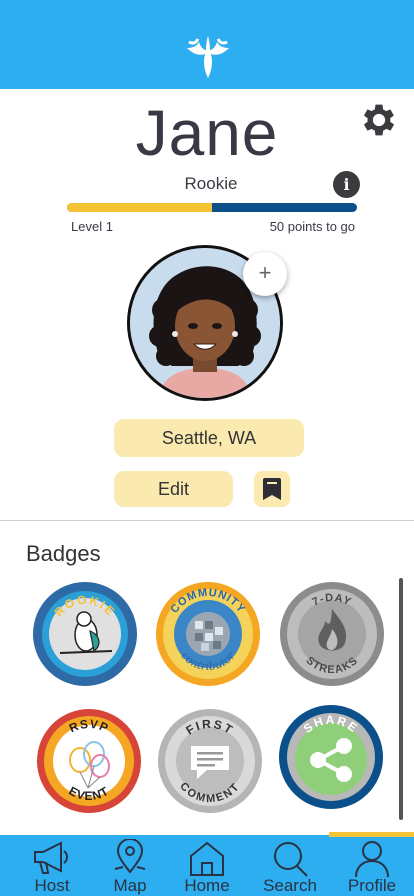  What do you see at coordinates (89, 761) in the screenshot?
I see `badge-rsvp-event: RSVP EVENT` at bounding box center [89, 761].